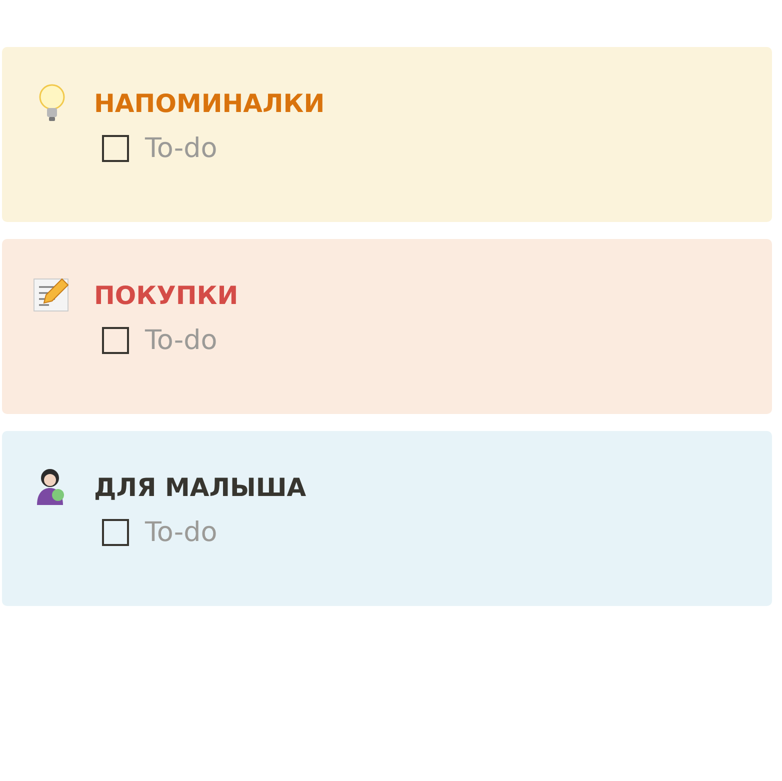 This screenshot has width=782, height=781. Describe the element at coordinates (209, 103) in the screenshot. I see `card-title: НАПОМИНАЛКИ` at that location.